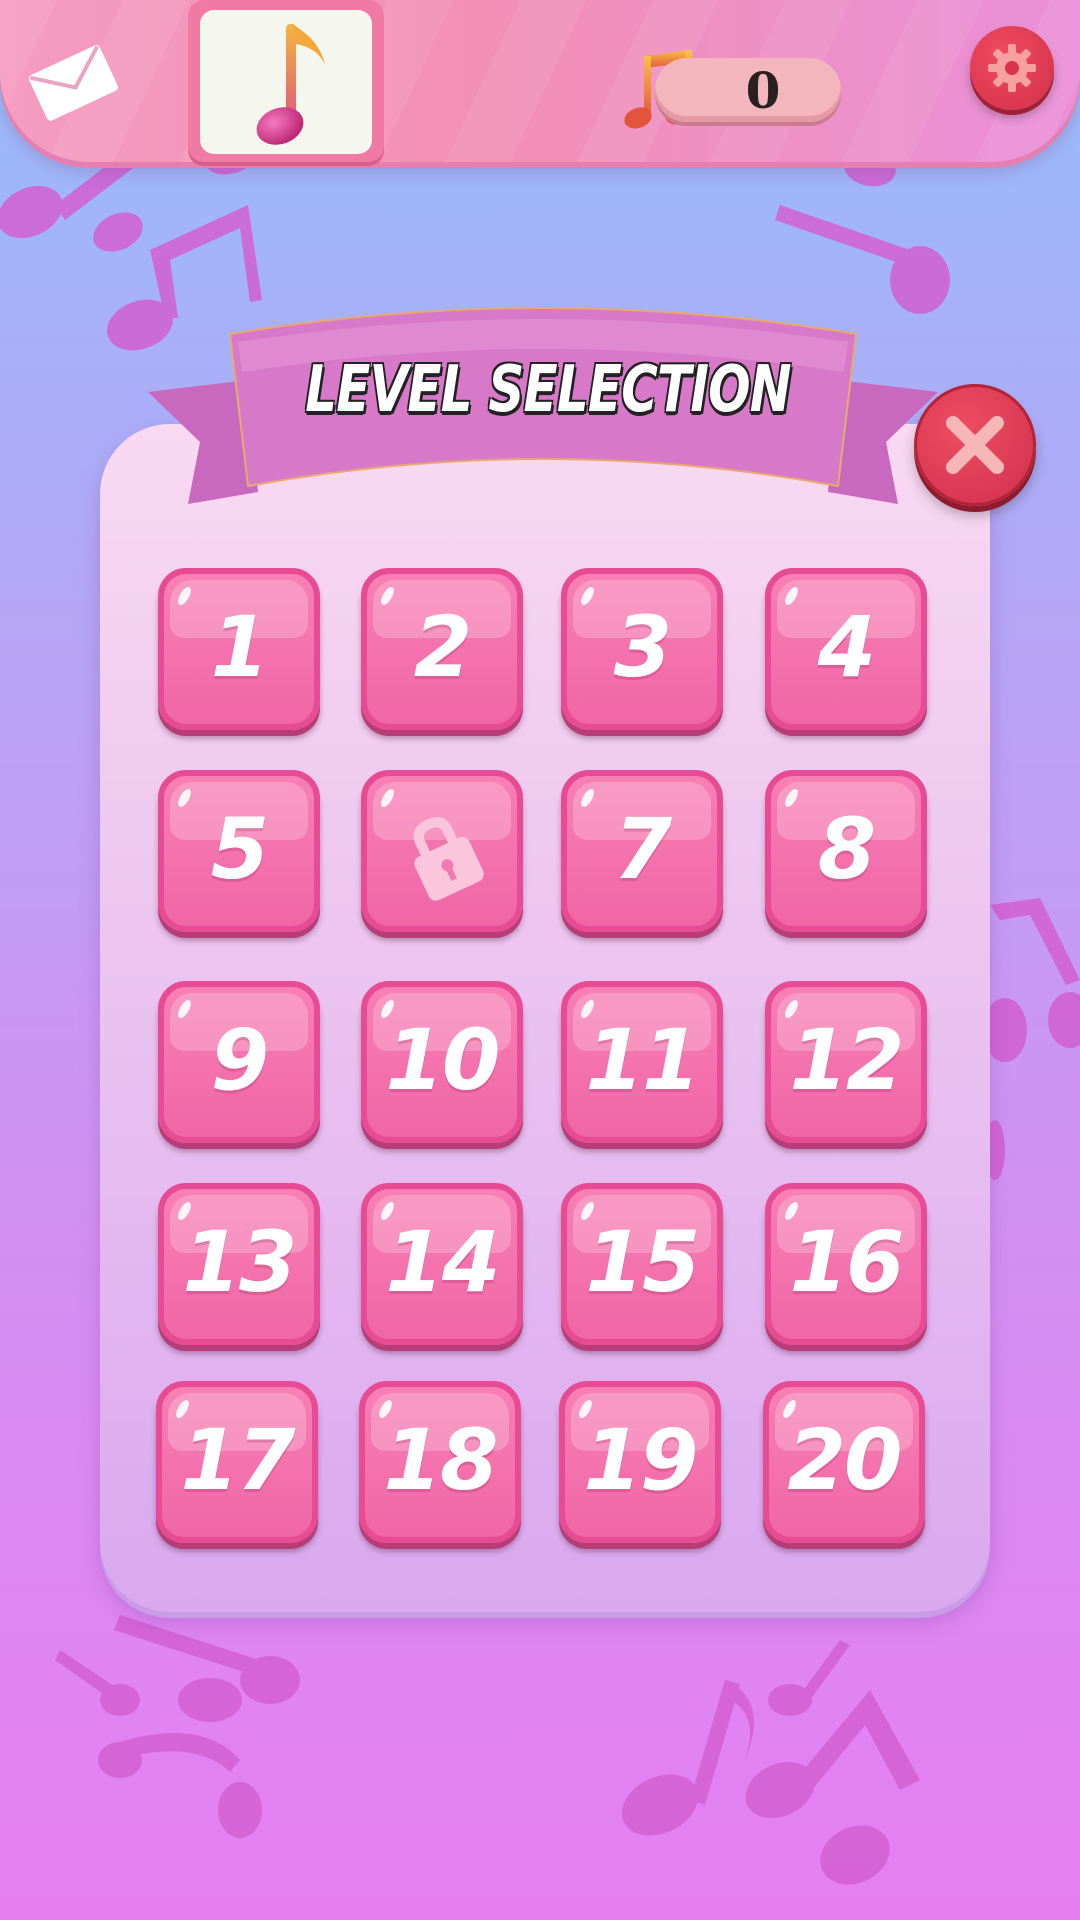 The width and height of the screenshot is (1080, 1920). I want to click on level-button-15: 15, so click(642, 1264).